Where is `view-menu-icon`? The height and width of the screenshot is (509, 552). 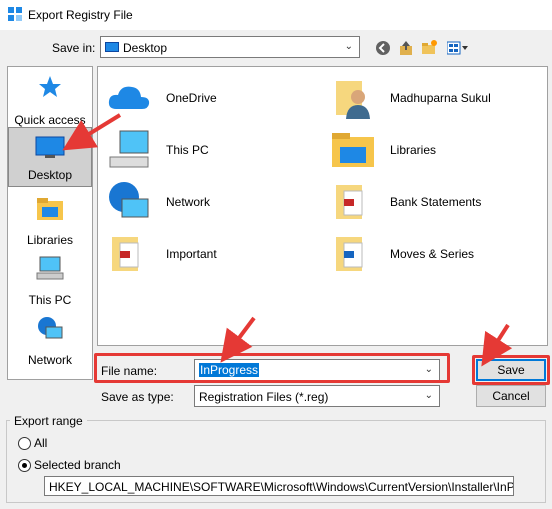
view-menu-icon is located at coordinates (458, 48).